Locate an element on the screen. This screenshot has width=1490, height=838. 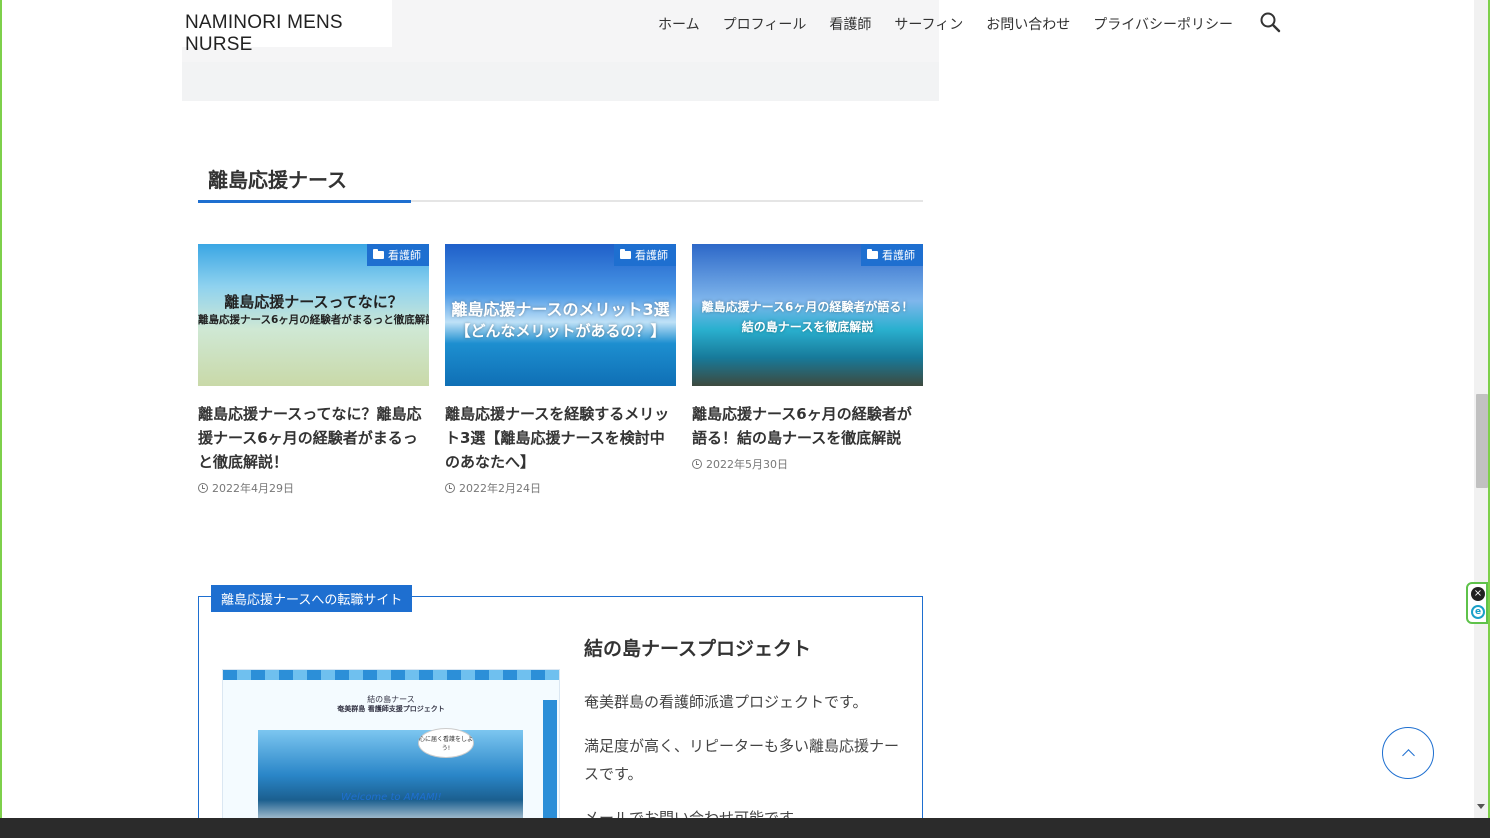
wave-decoration is located at coordinates (391, 675).